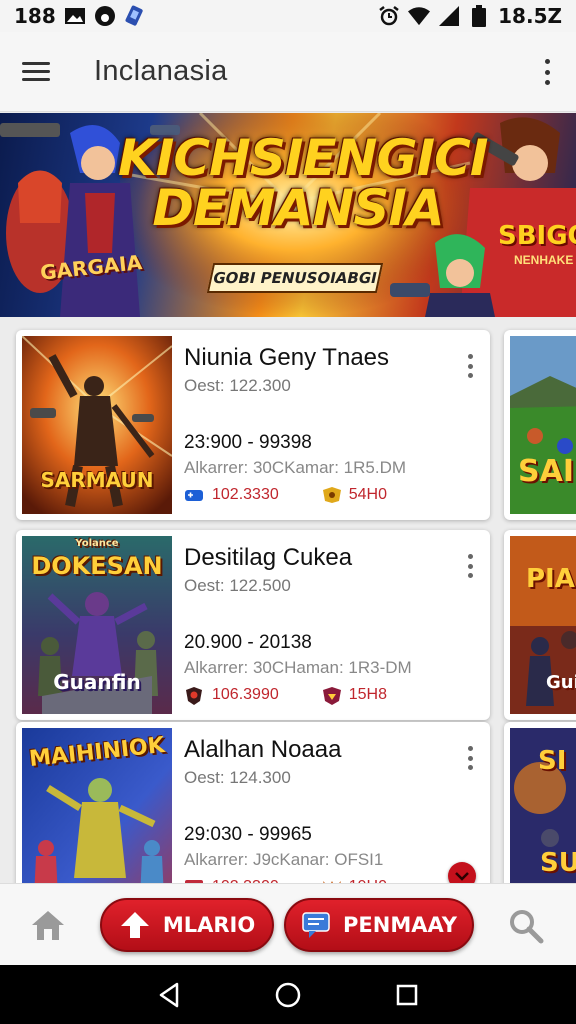 This screenshot has height=1024, width=576. I want to click on status-time-left: 188, so click(35, 16).